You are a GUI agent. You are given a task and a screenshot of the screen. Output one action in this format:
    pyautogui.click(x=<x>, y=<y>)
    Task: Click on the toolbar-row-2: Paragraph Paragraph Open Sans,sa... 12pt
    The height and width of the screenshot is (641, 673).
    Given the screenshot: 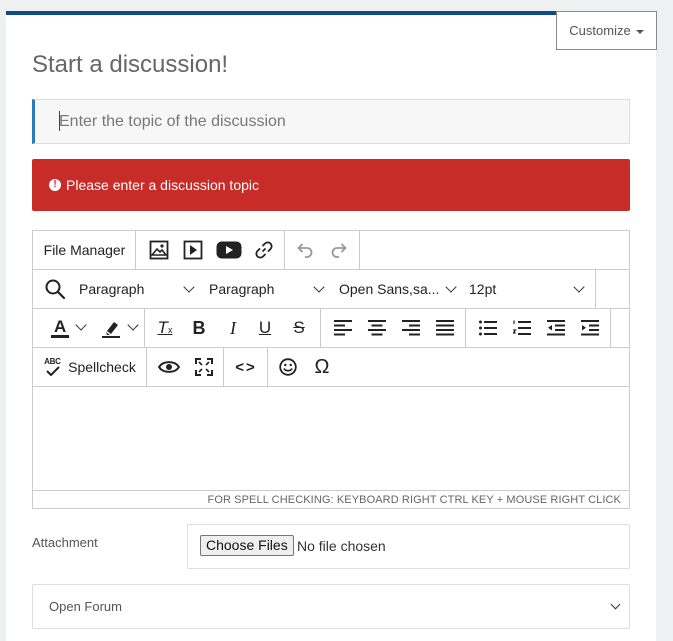 What is the action you would take?
    pyautogui.click(x=331, y=289)
    